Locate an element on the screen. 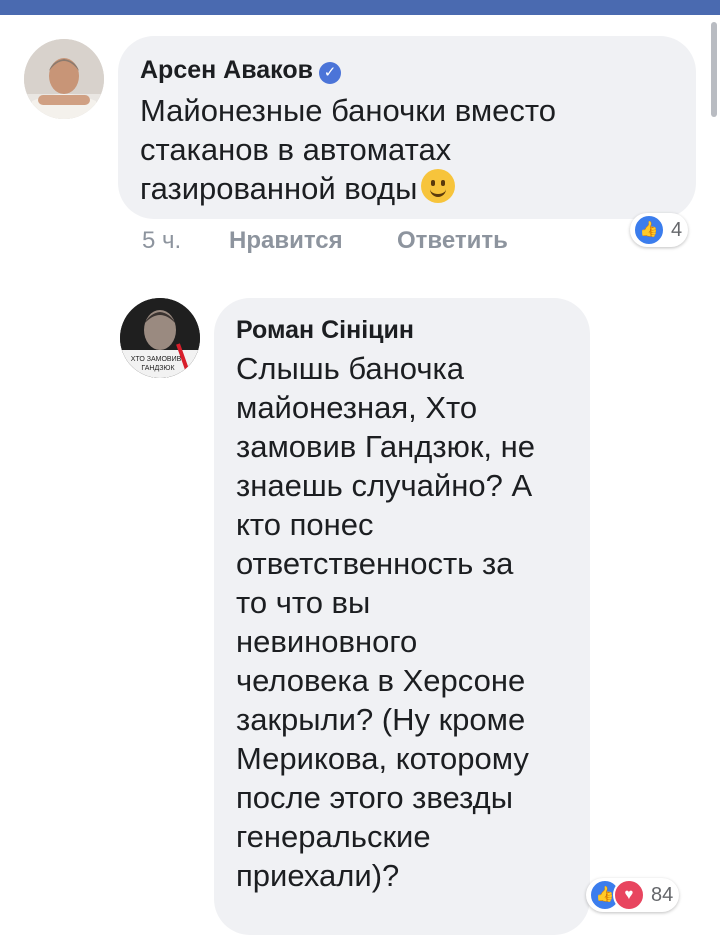  profile-photo: ХТО ЗАМОВИВ ГАНДЗЮК is located at coordinates (160, 338).